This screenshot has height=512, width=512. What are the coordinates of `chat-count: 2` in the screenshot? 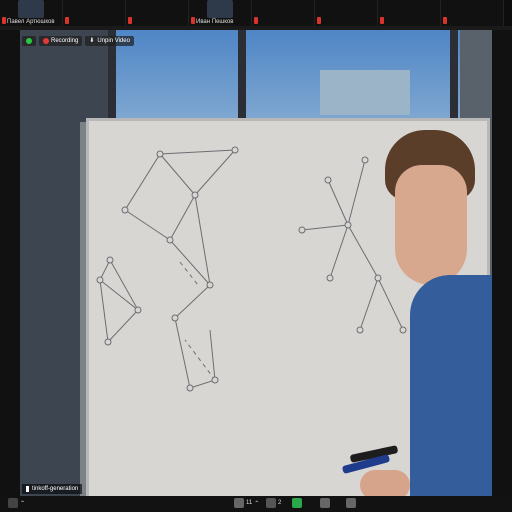 It's located at (280, 503).